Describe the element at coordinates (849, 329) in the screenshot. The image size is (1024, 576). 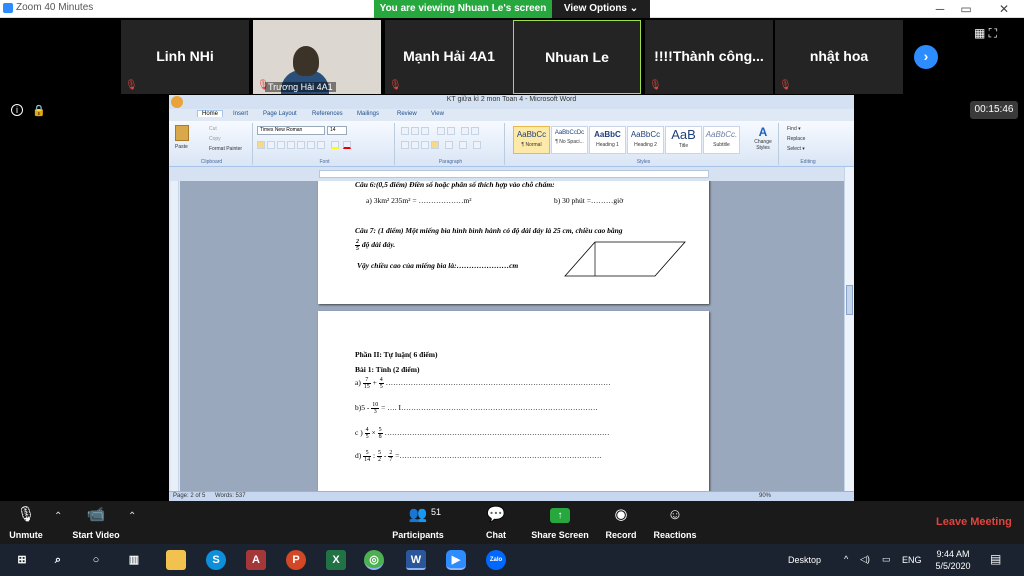
I see `vertical-scrollbar` at that location.